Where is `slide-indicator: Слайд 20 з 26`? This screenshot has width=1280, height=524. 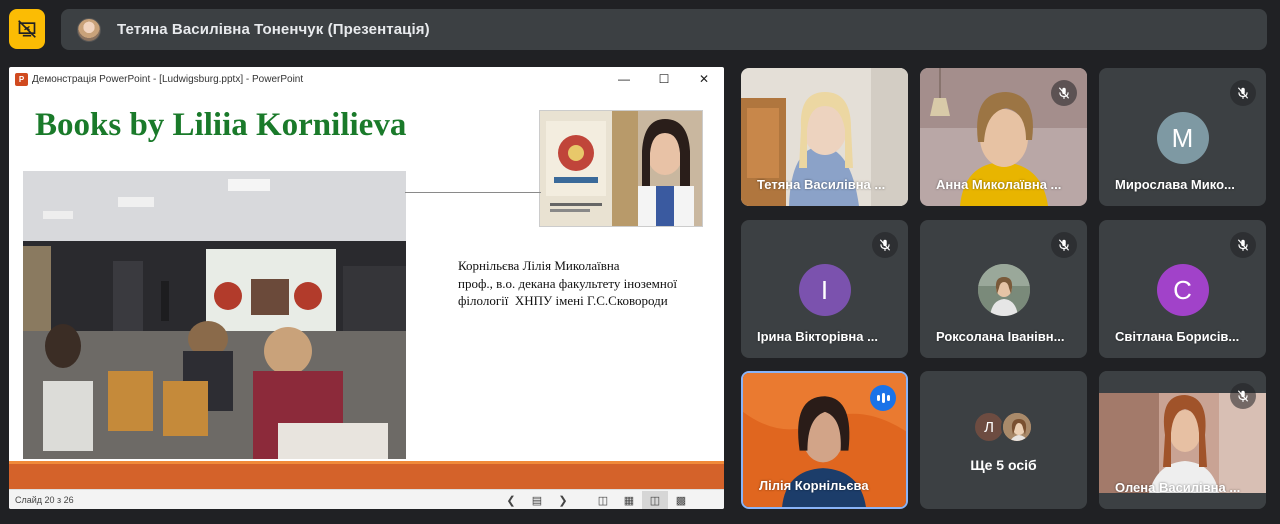
slide-indicator: Слайд 20 з 26 is located at coordinates (44, 499).